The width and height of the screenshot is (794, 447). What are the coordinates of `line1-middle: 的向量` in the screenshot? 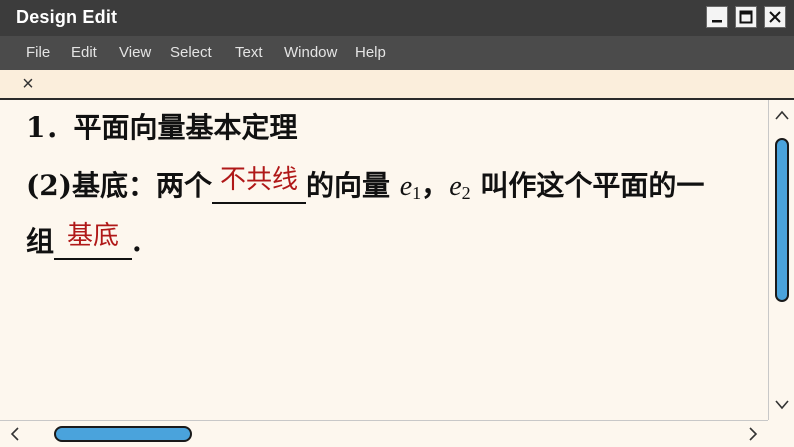 It's located at (352, 185).